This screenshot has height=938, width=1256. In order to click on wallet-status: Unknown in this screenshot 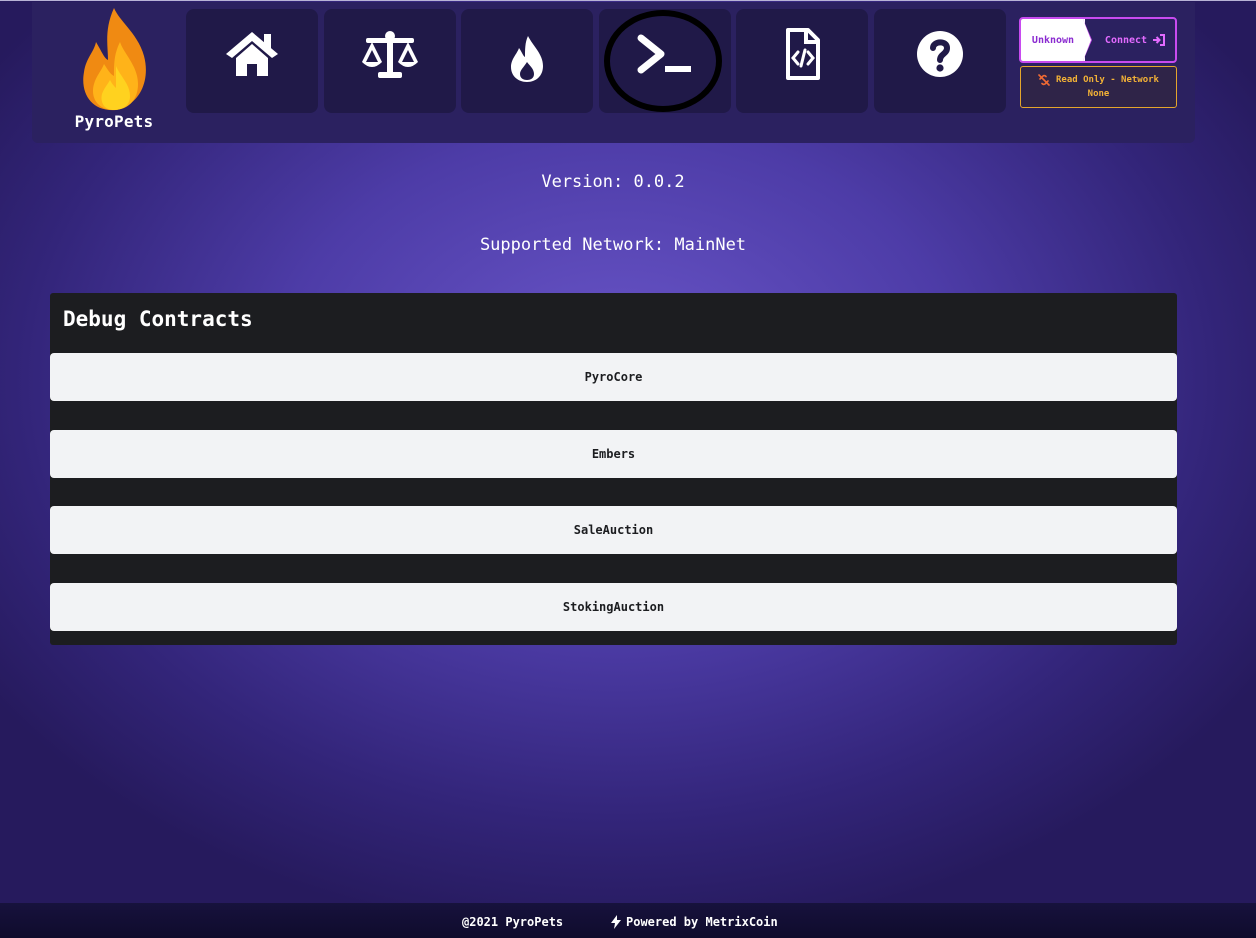, I will do `click(1053, 40)`.